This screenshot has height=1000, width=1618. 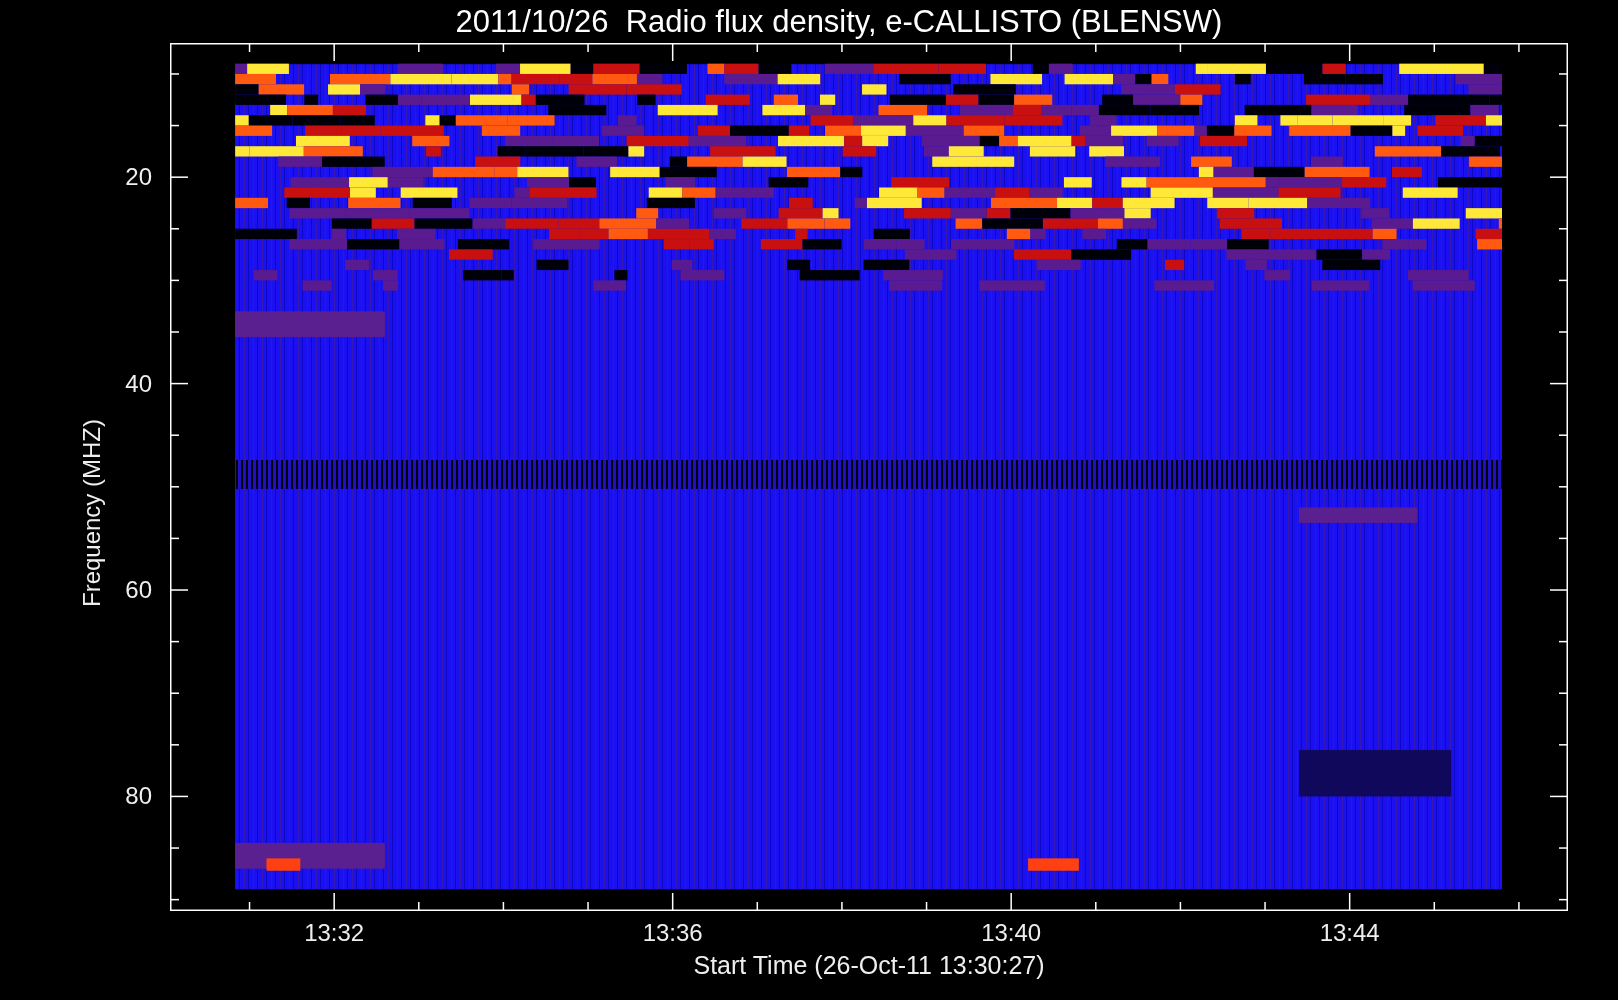 I want to click on y-axis-label: Frequency (MHZ), so click(x=92, y=513).